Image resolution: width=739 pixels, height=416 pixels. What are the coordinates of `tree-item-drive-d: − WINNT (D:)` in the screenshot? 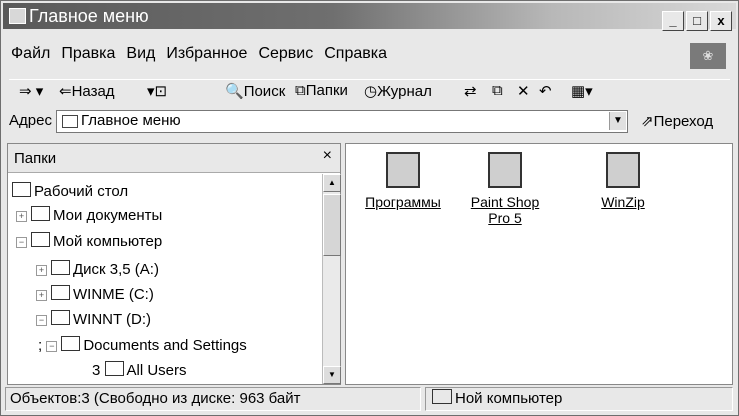 It's located at (93, 319).